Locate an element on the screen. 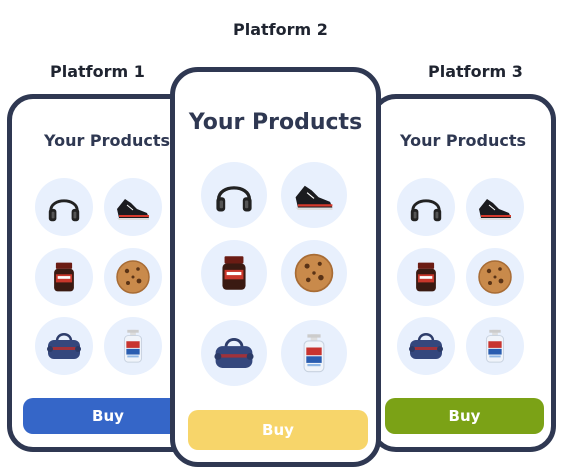 The height and width of the screenshot is (470, 577). platform-1-label: Platform 1 is located at coordinates (97, 71).